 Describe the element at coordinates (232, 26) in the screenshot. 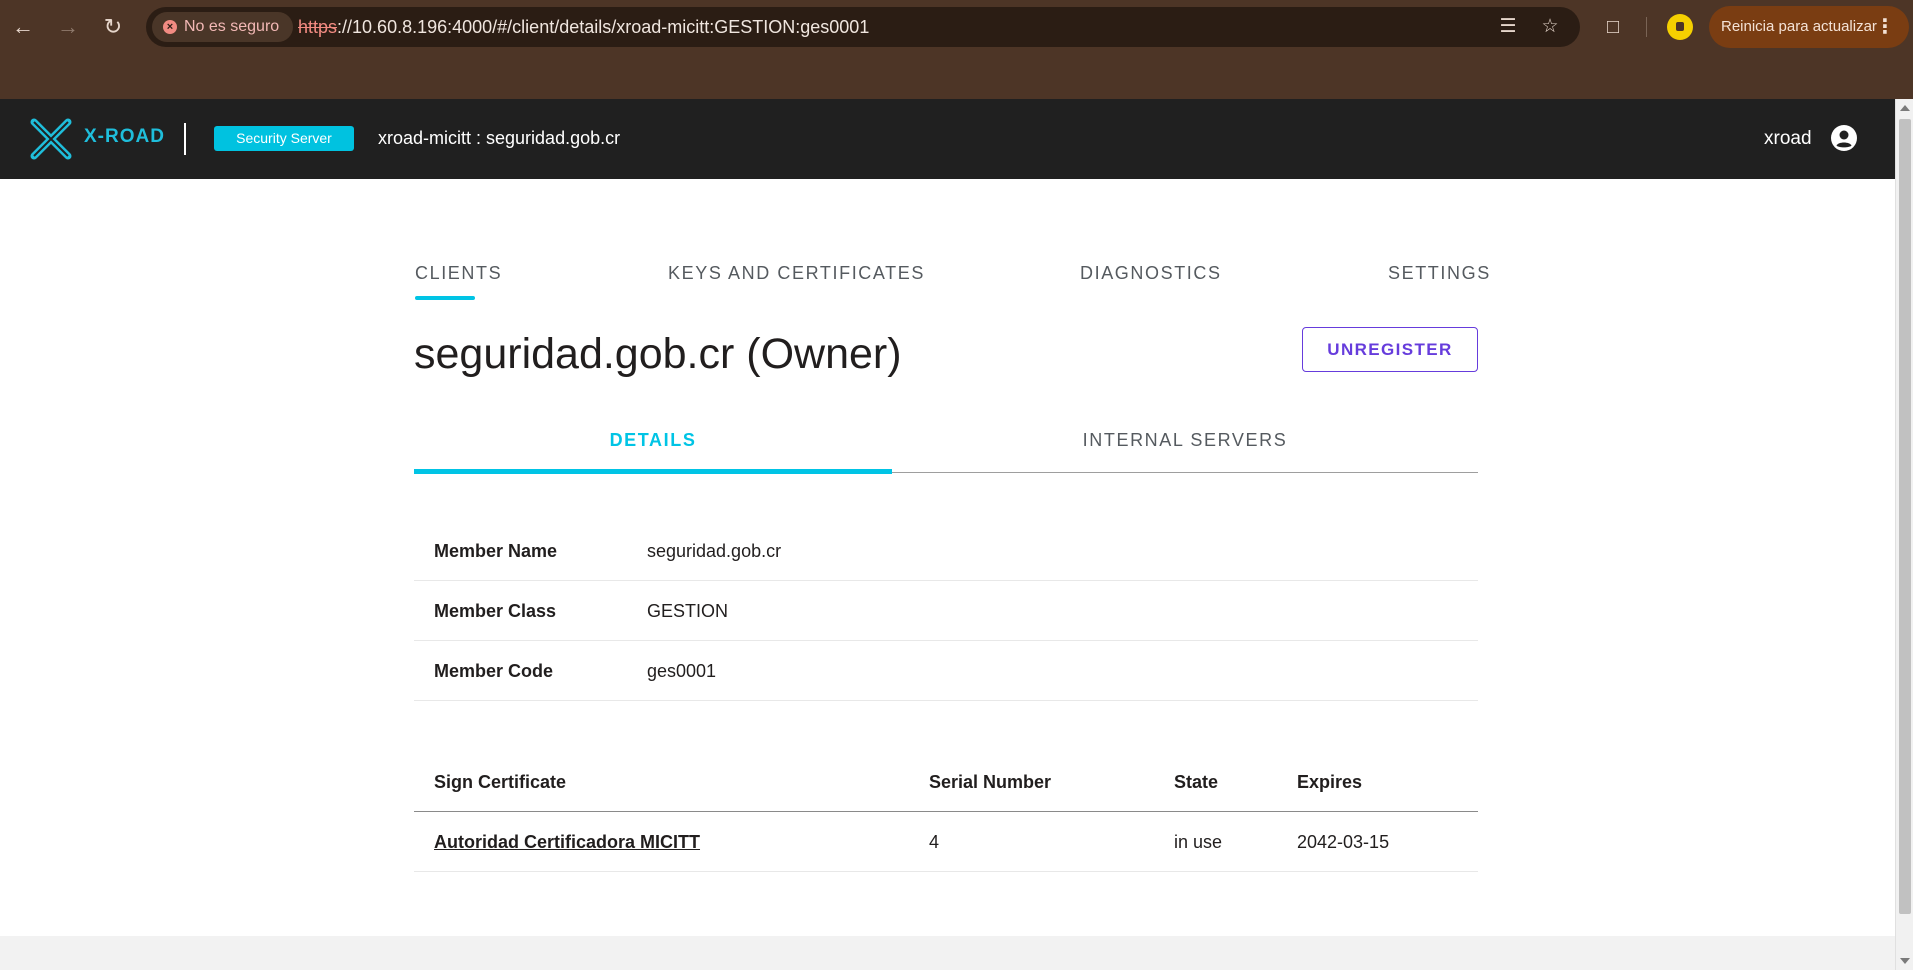

I see `security-label: No es seguro` at that location.